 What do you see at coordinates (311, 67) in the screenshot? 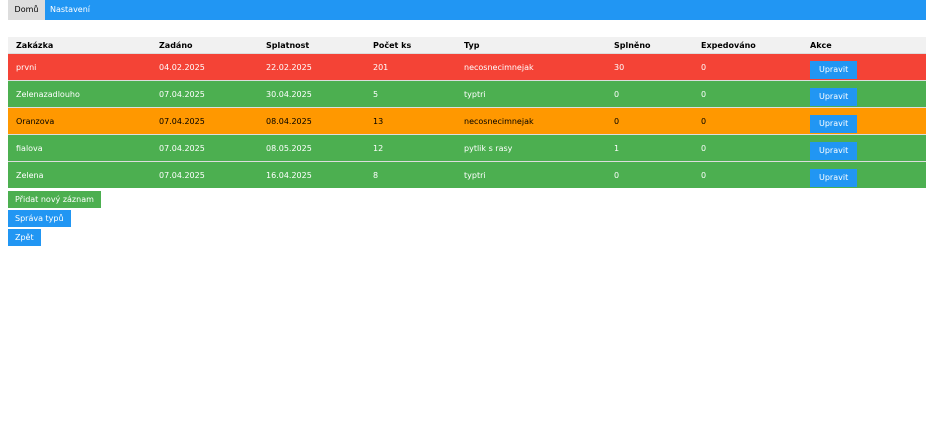
I see `cell-due: 22.02.2025` at bounding box center [311, 67].